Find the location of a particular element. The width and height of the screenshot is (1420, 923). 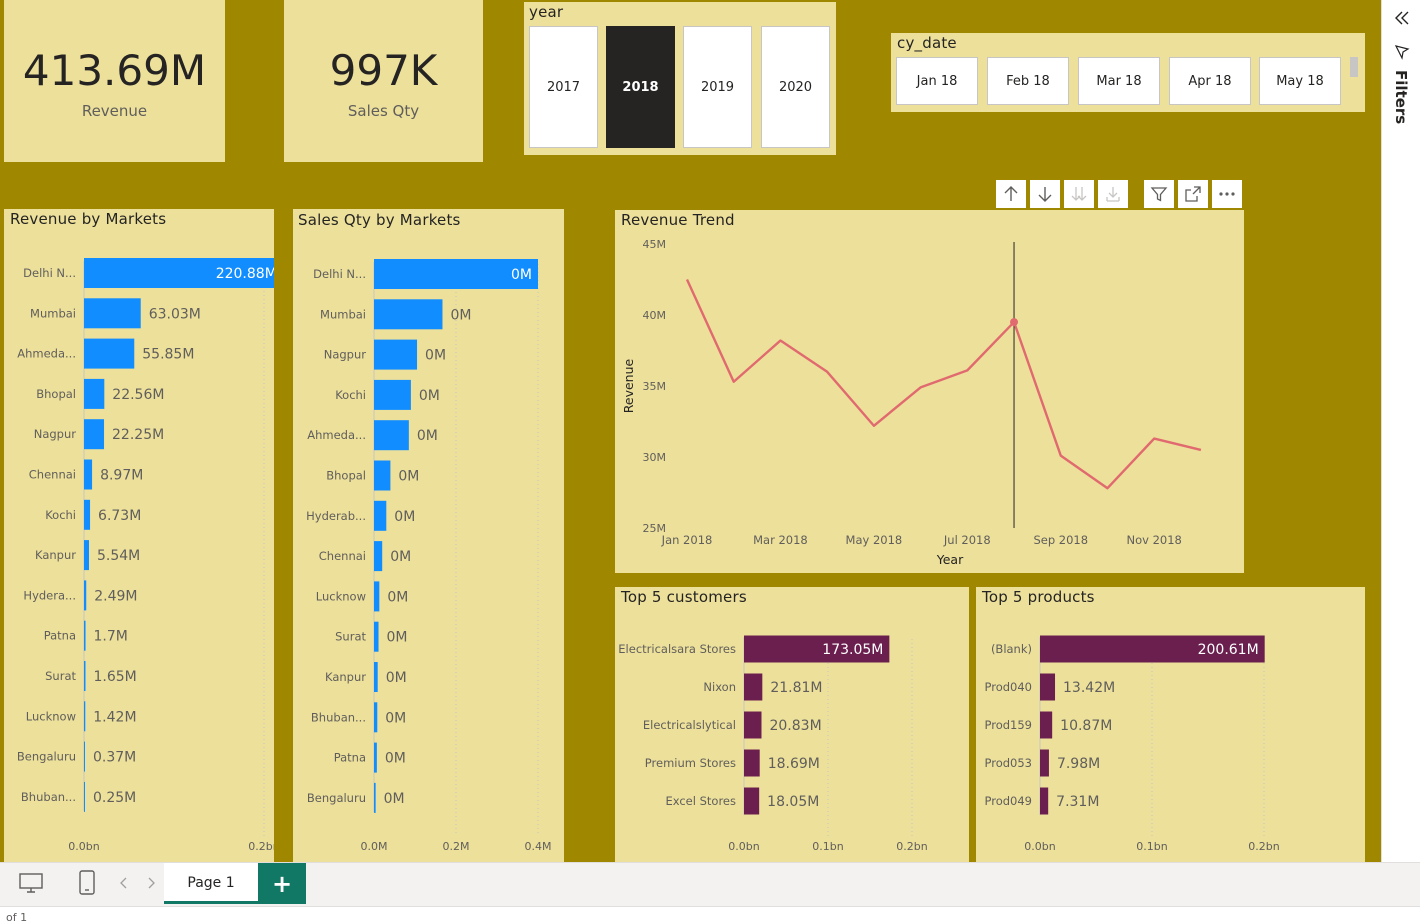

data-label: 63.03M is located at coordinates (175, 314).